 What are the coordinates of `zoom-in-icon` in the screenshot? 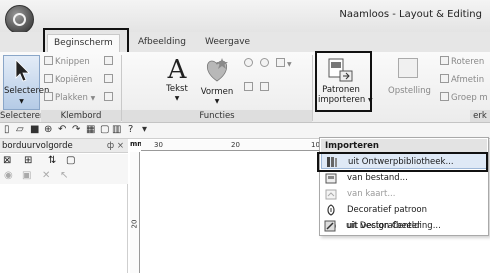 It's located at (248, 62).